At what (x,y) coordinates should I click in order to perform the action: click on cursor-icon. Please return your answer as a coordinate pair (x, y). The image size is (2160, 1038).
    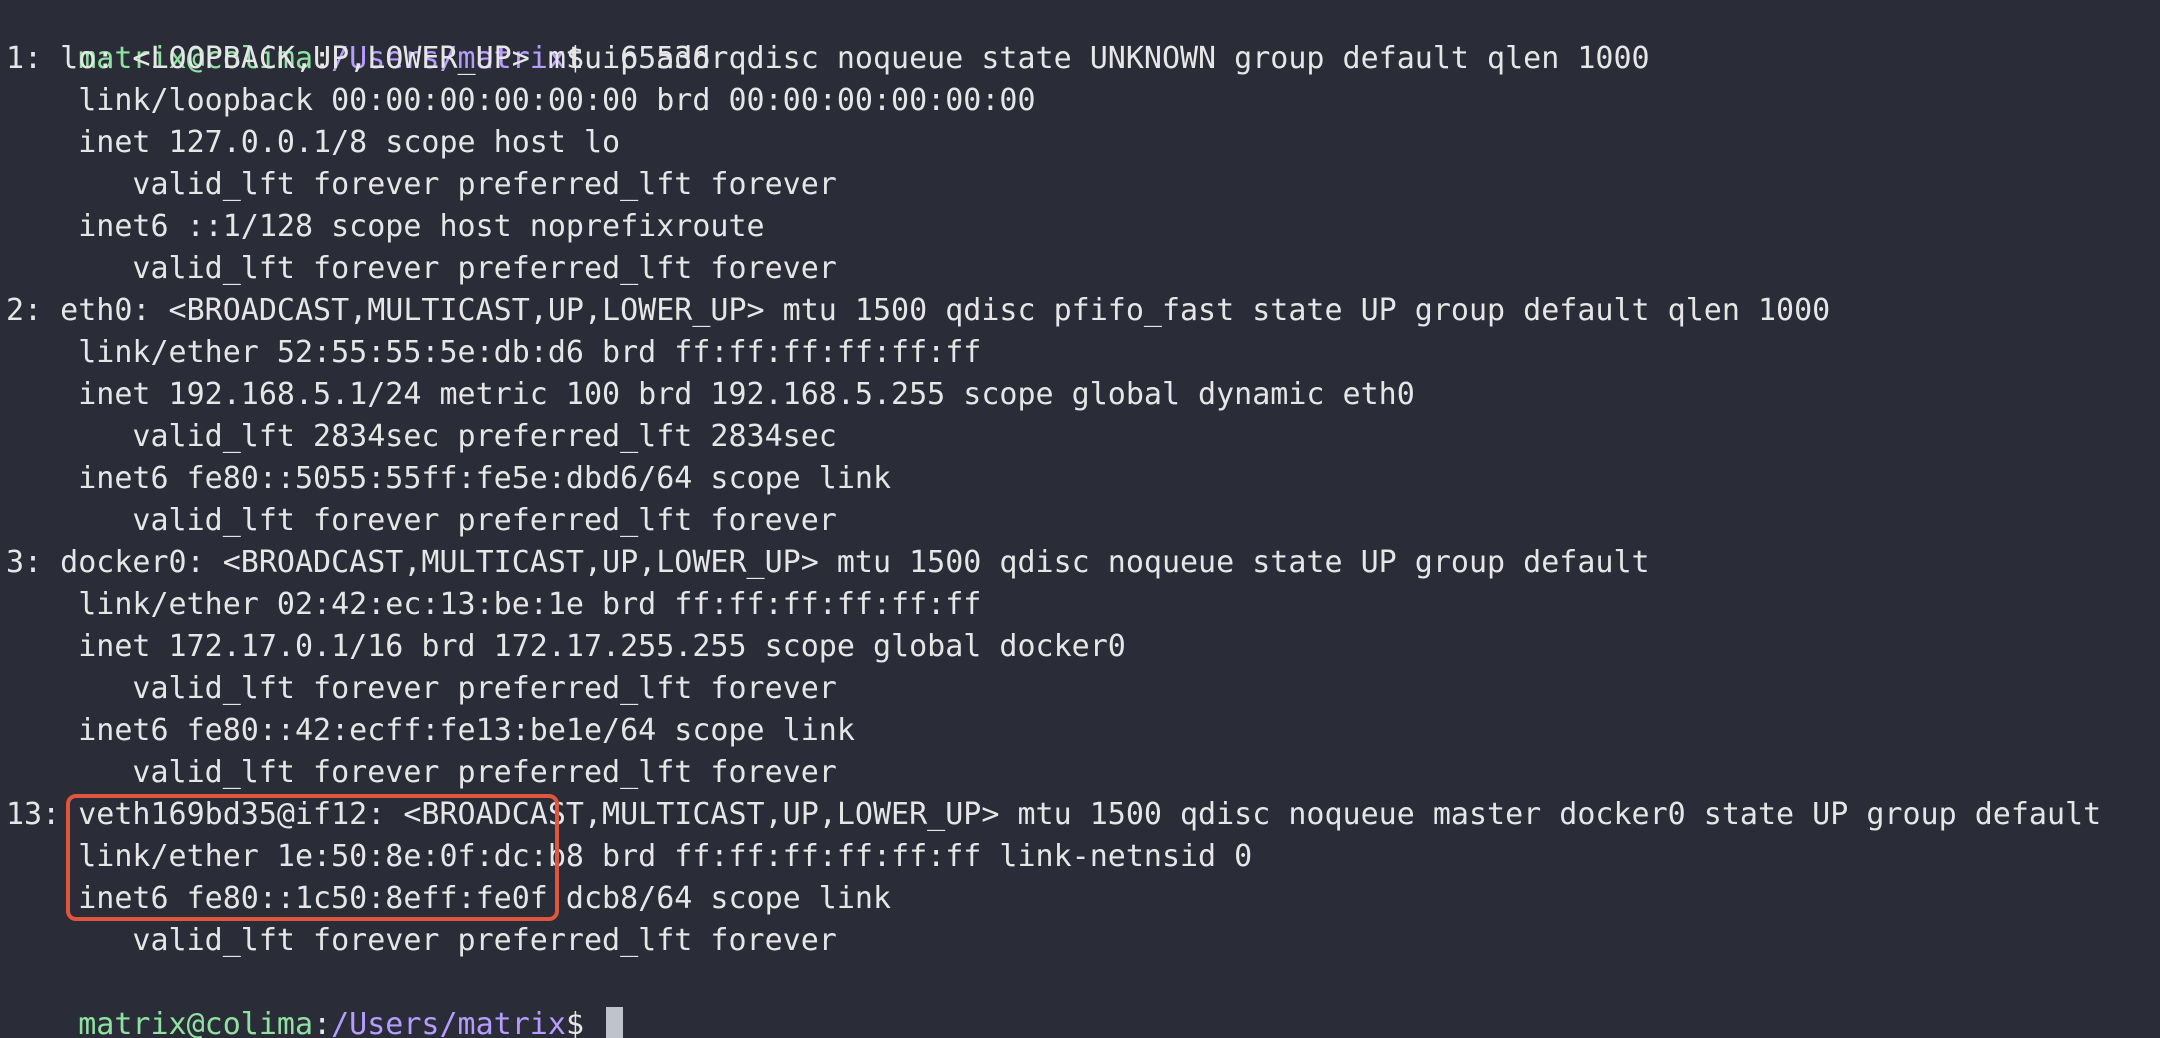
    Looking at the image, I should click on (615, 1022).